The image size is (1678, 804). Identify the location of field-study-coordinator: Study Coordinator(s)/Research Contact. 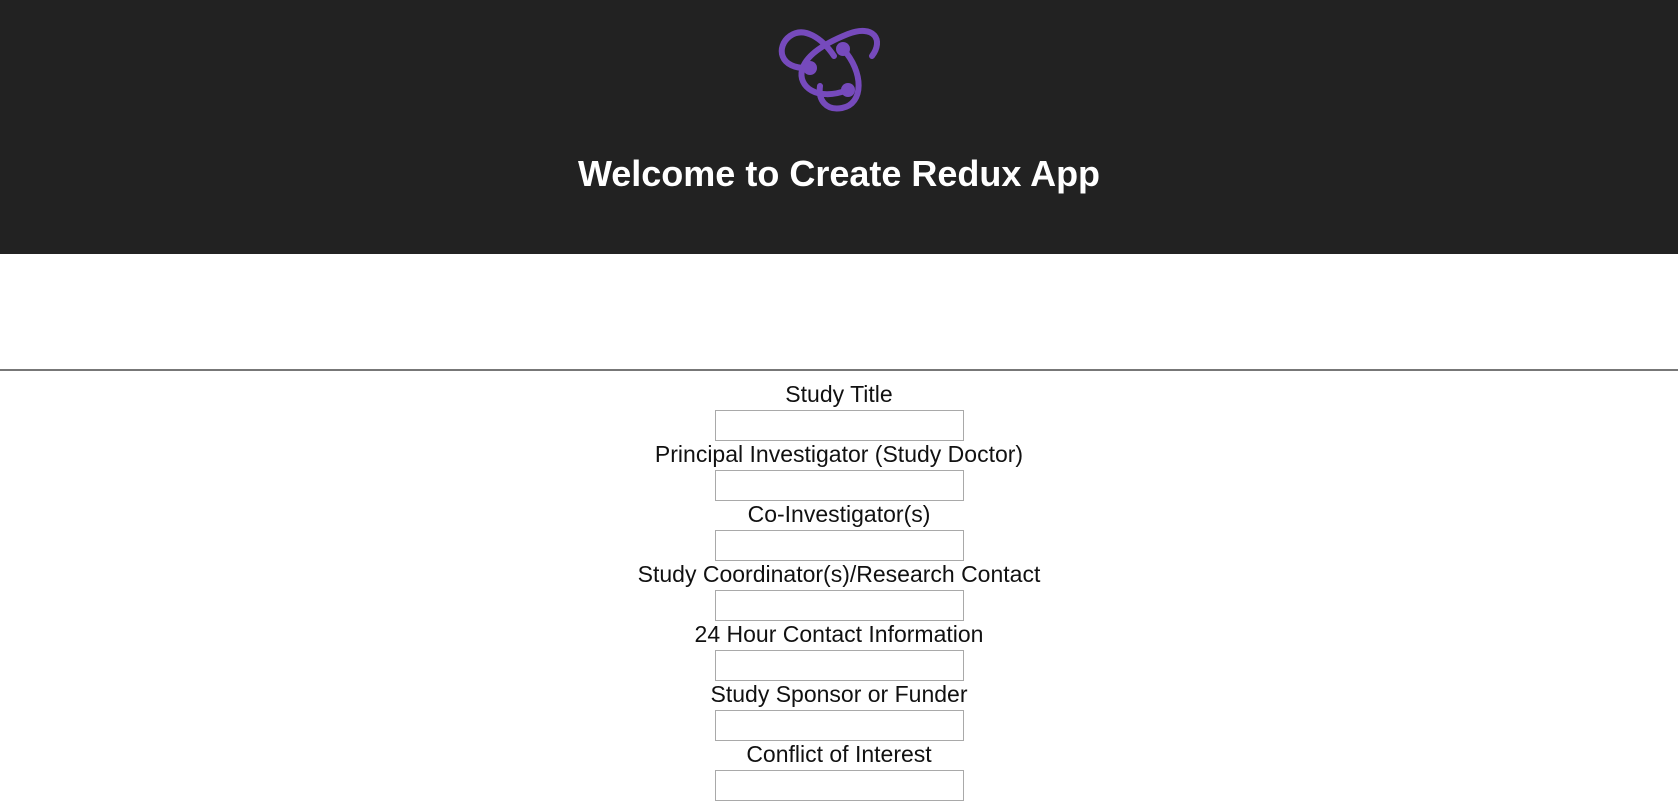
(839, 589).